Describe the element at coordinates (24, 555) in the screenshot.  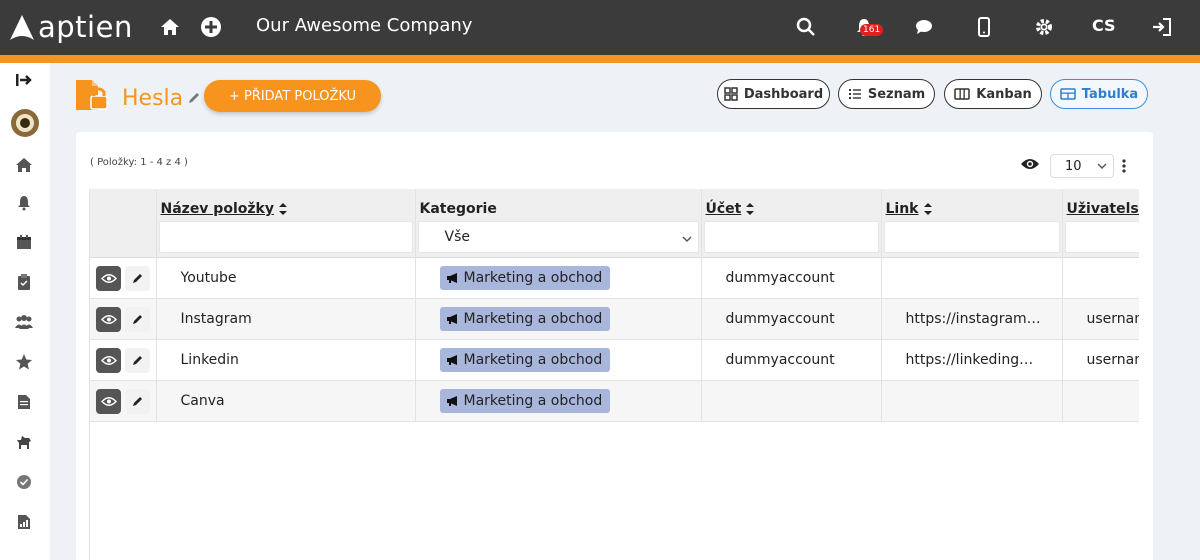
I see `more-sidebar-icon` at that location.